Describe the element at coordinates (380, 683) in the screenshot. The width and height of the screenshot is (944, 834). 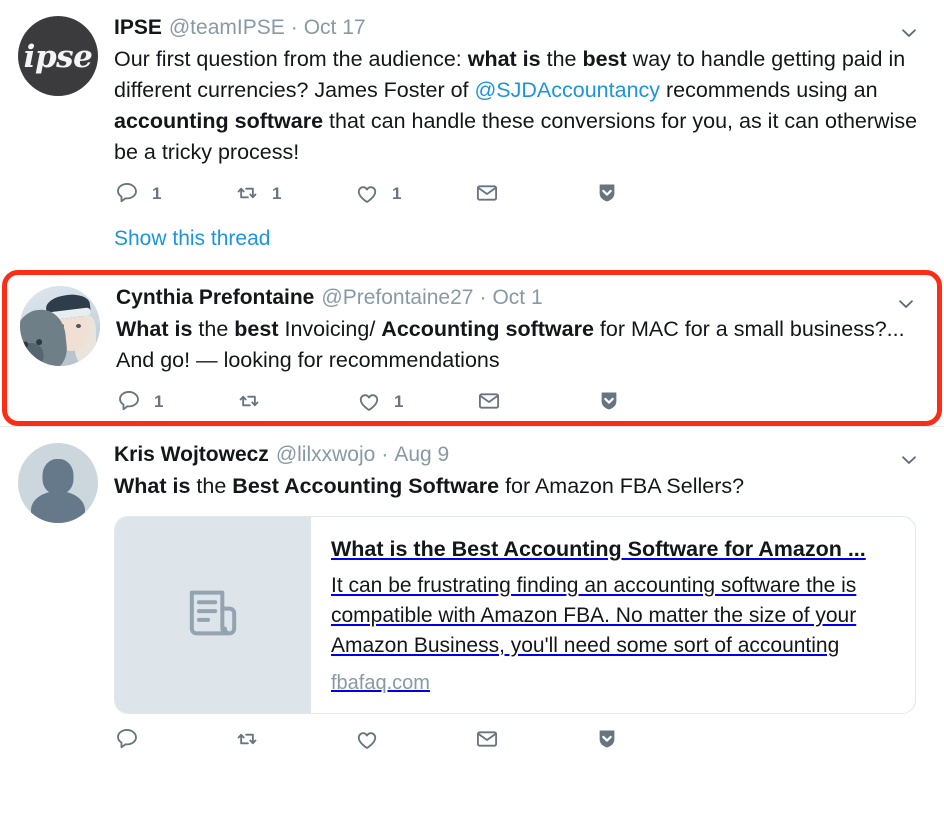
I see `card-domain: fbafaq.com` at that location.